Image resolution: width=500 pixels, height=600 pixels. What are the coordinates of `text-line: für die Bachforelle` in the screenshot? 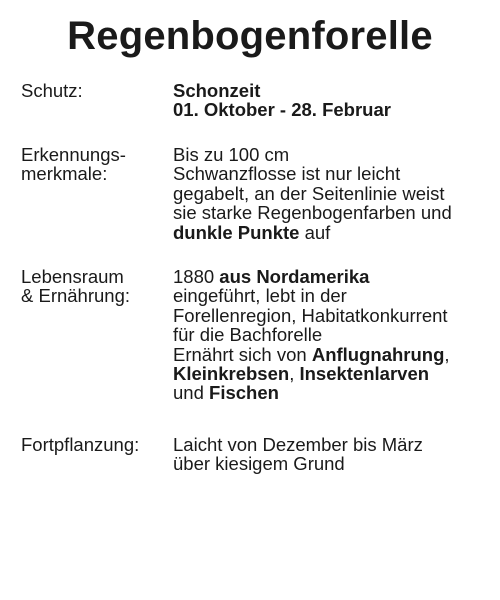 It's located at (333, 334).